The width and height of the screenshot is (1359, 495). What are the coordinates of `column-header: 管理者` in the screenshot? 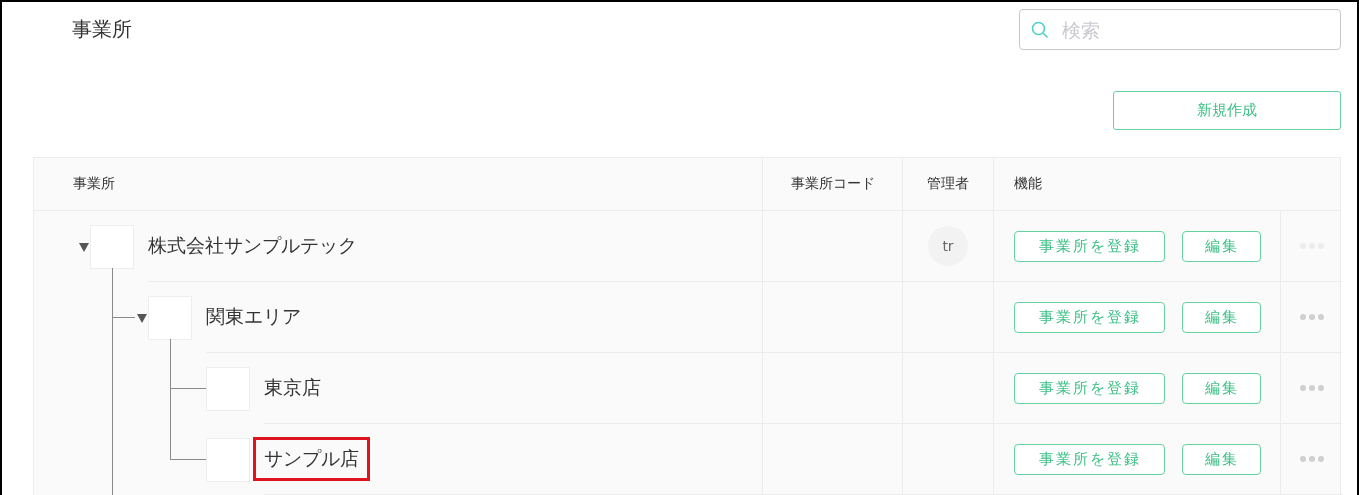 It's located at (947, 184).